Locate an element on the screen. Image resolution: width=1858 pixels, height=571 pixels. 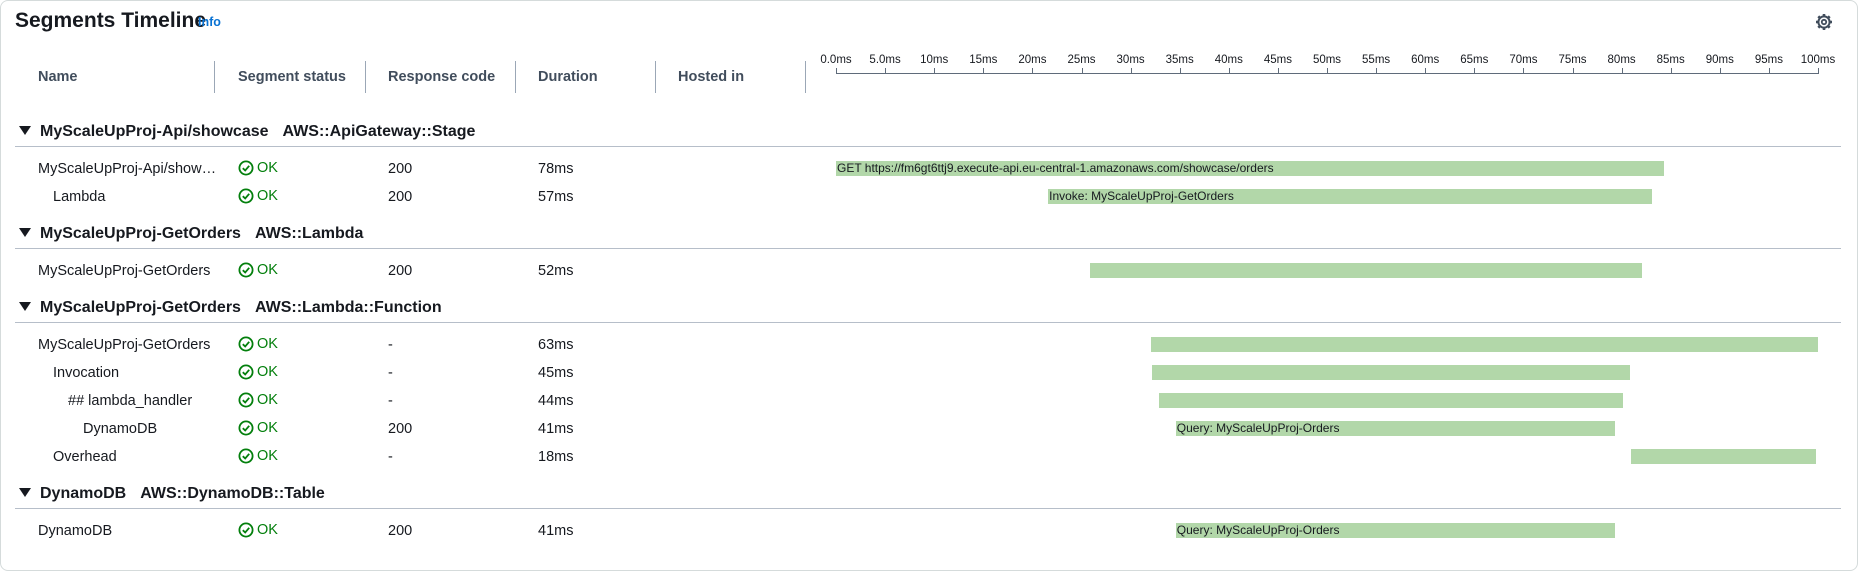
column-header-segment-status: Segment status is located at coordinates (292, 77).